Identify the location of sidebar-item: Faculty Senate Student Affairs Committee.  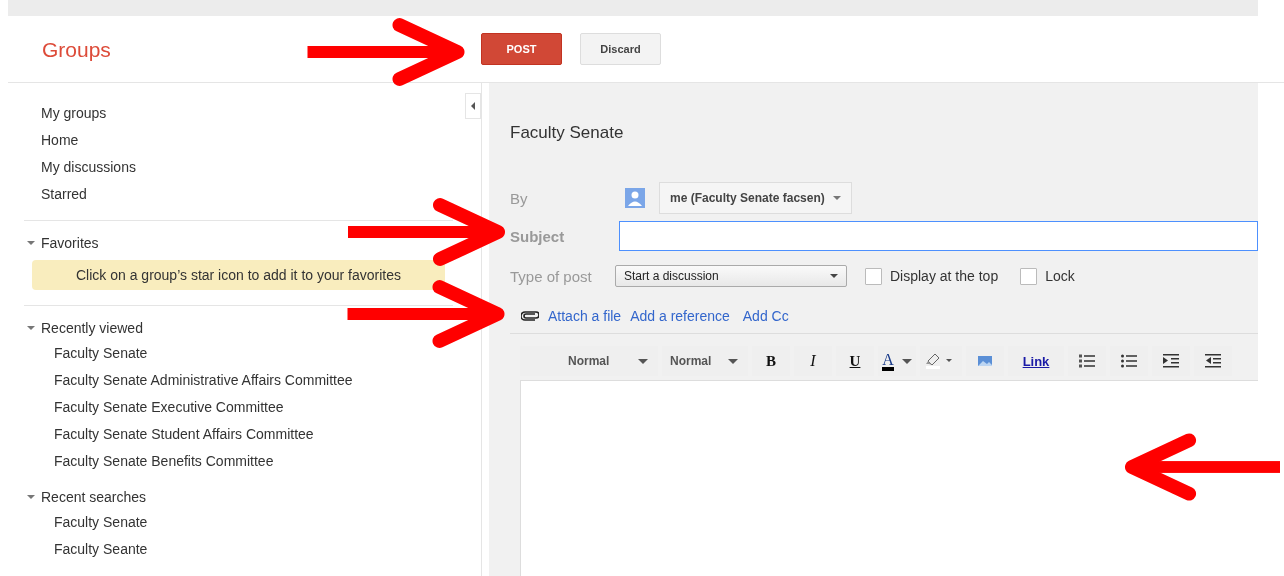
(169, 434).